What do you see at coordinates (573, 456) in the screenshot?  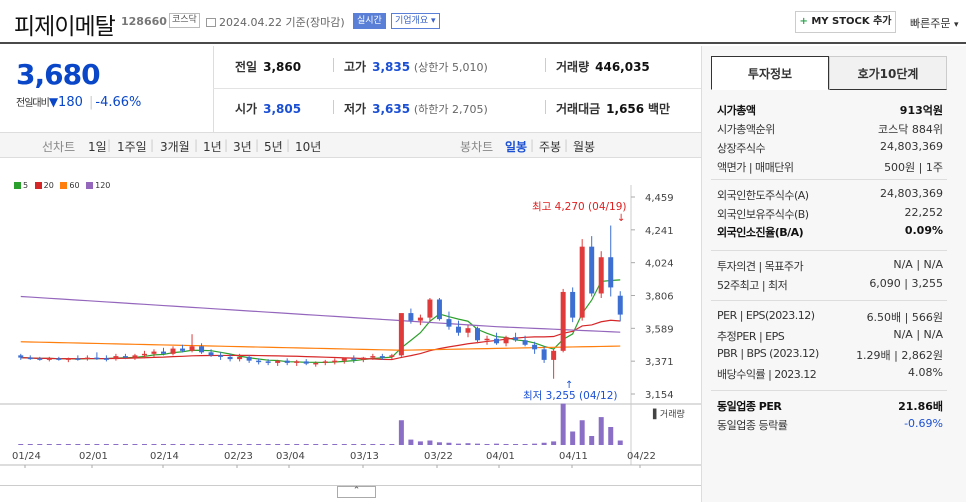 I see `x-tick-label: 04/11` at bounding box center [573, 456].